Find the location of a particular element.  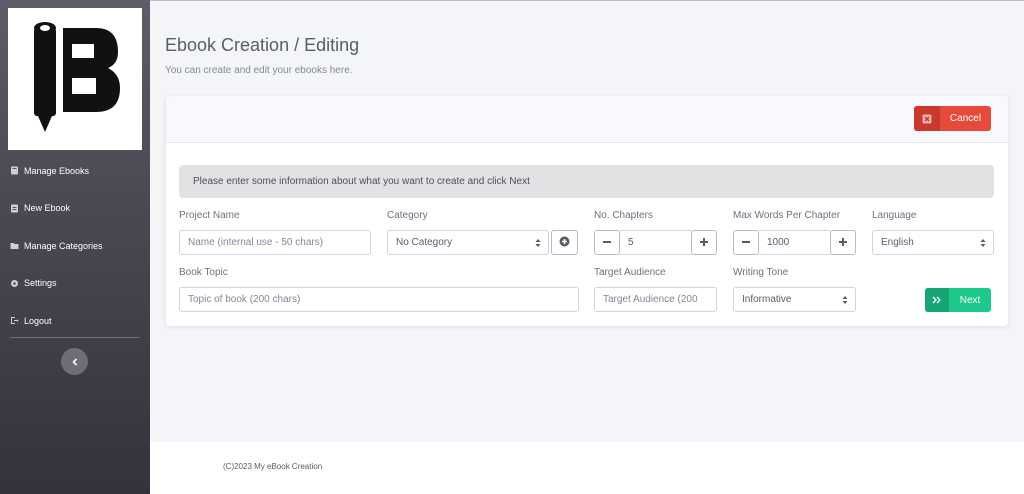

category-selected-value: No Category is located at coordinates (424, 242).